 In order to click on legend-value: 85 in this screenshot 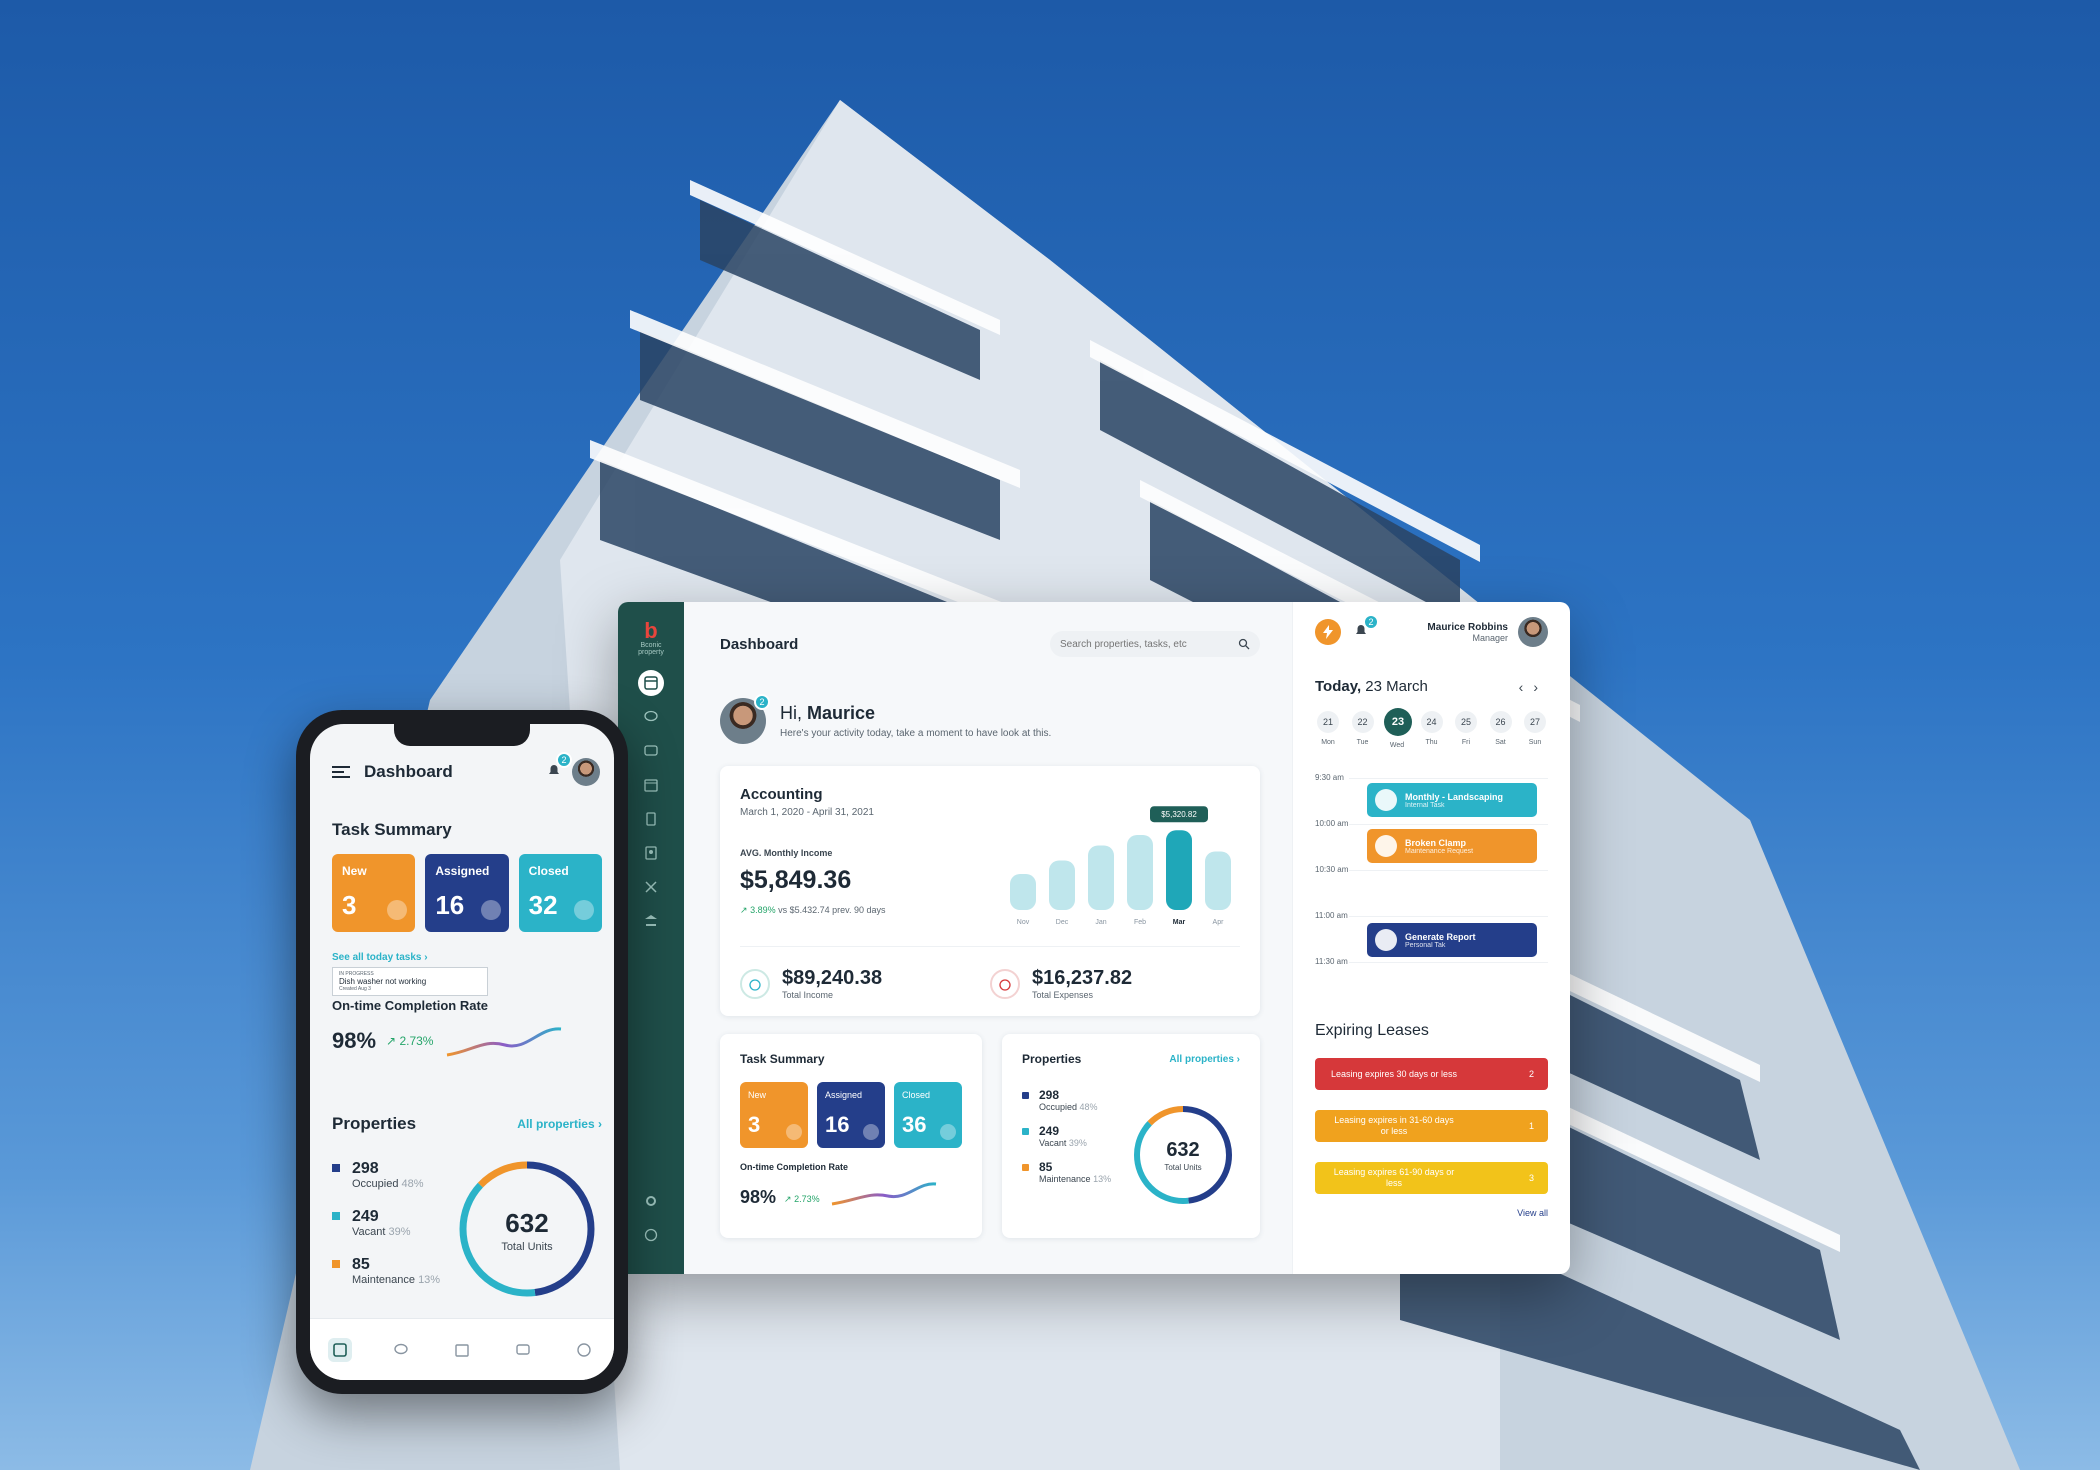, I will do `click(1046, 1167)`.